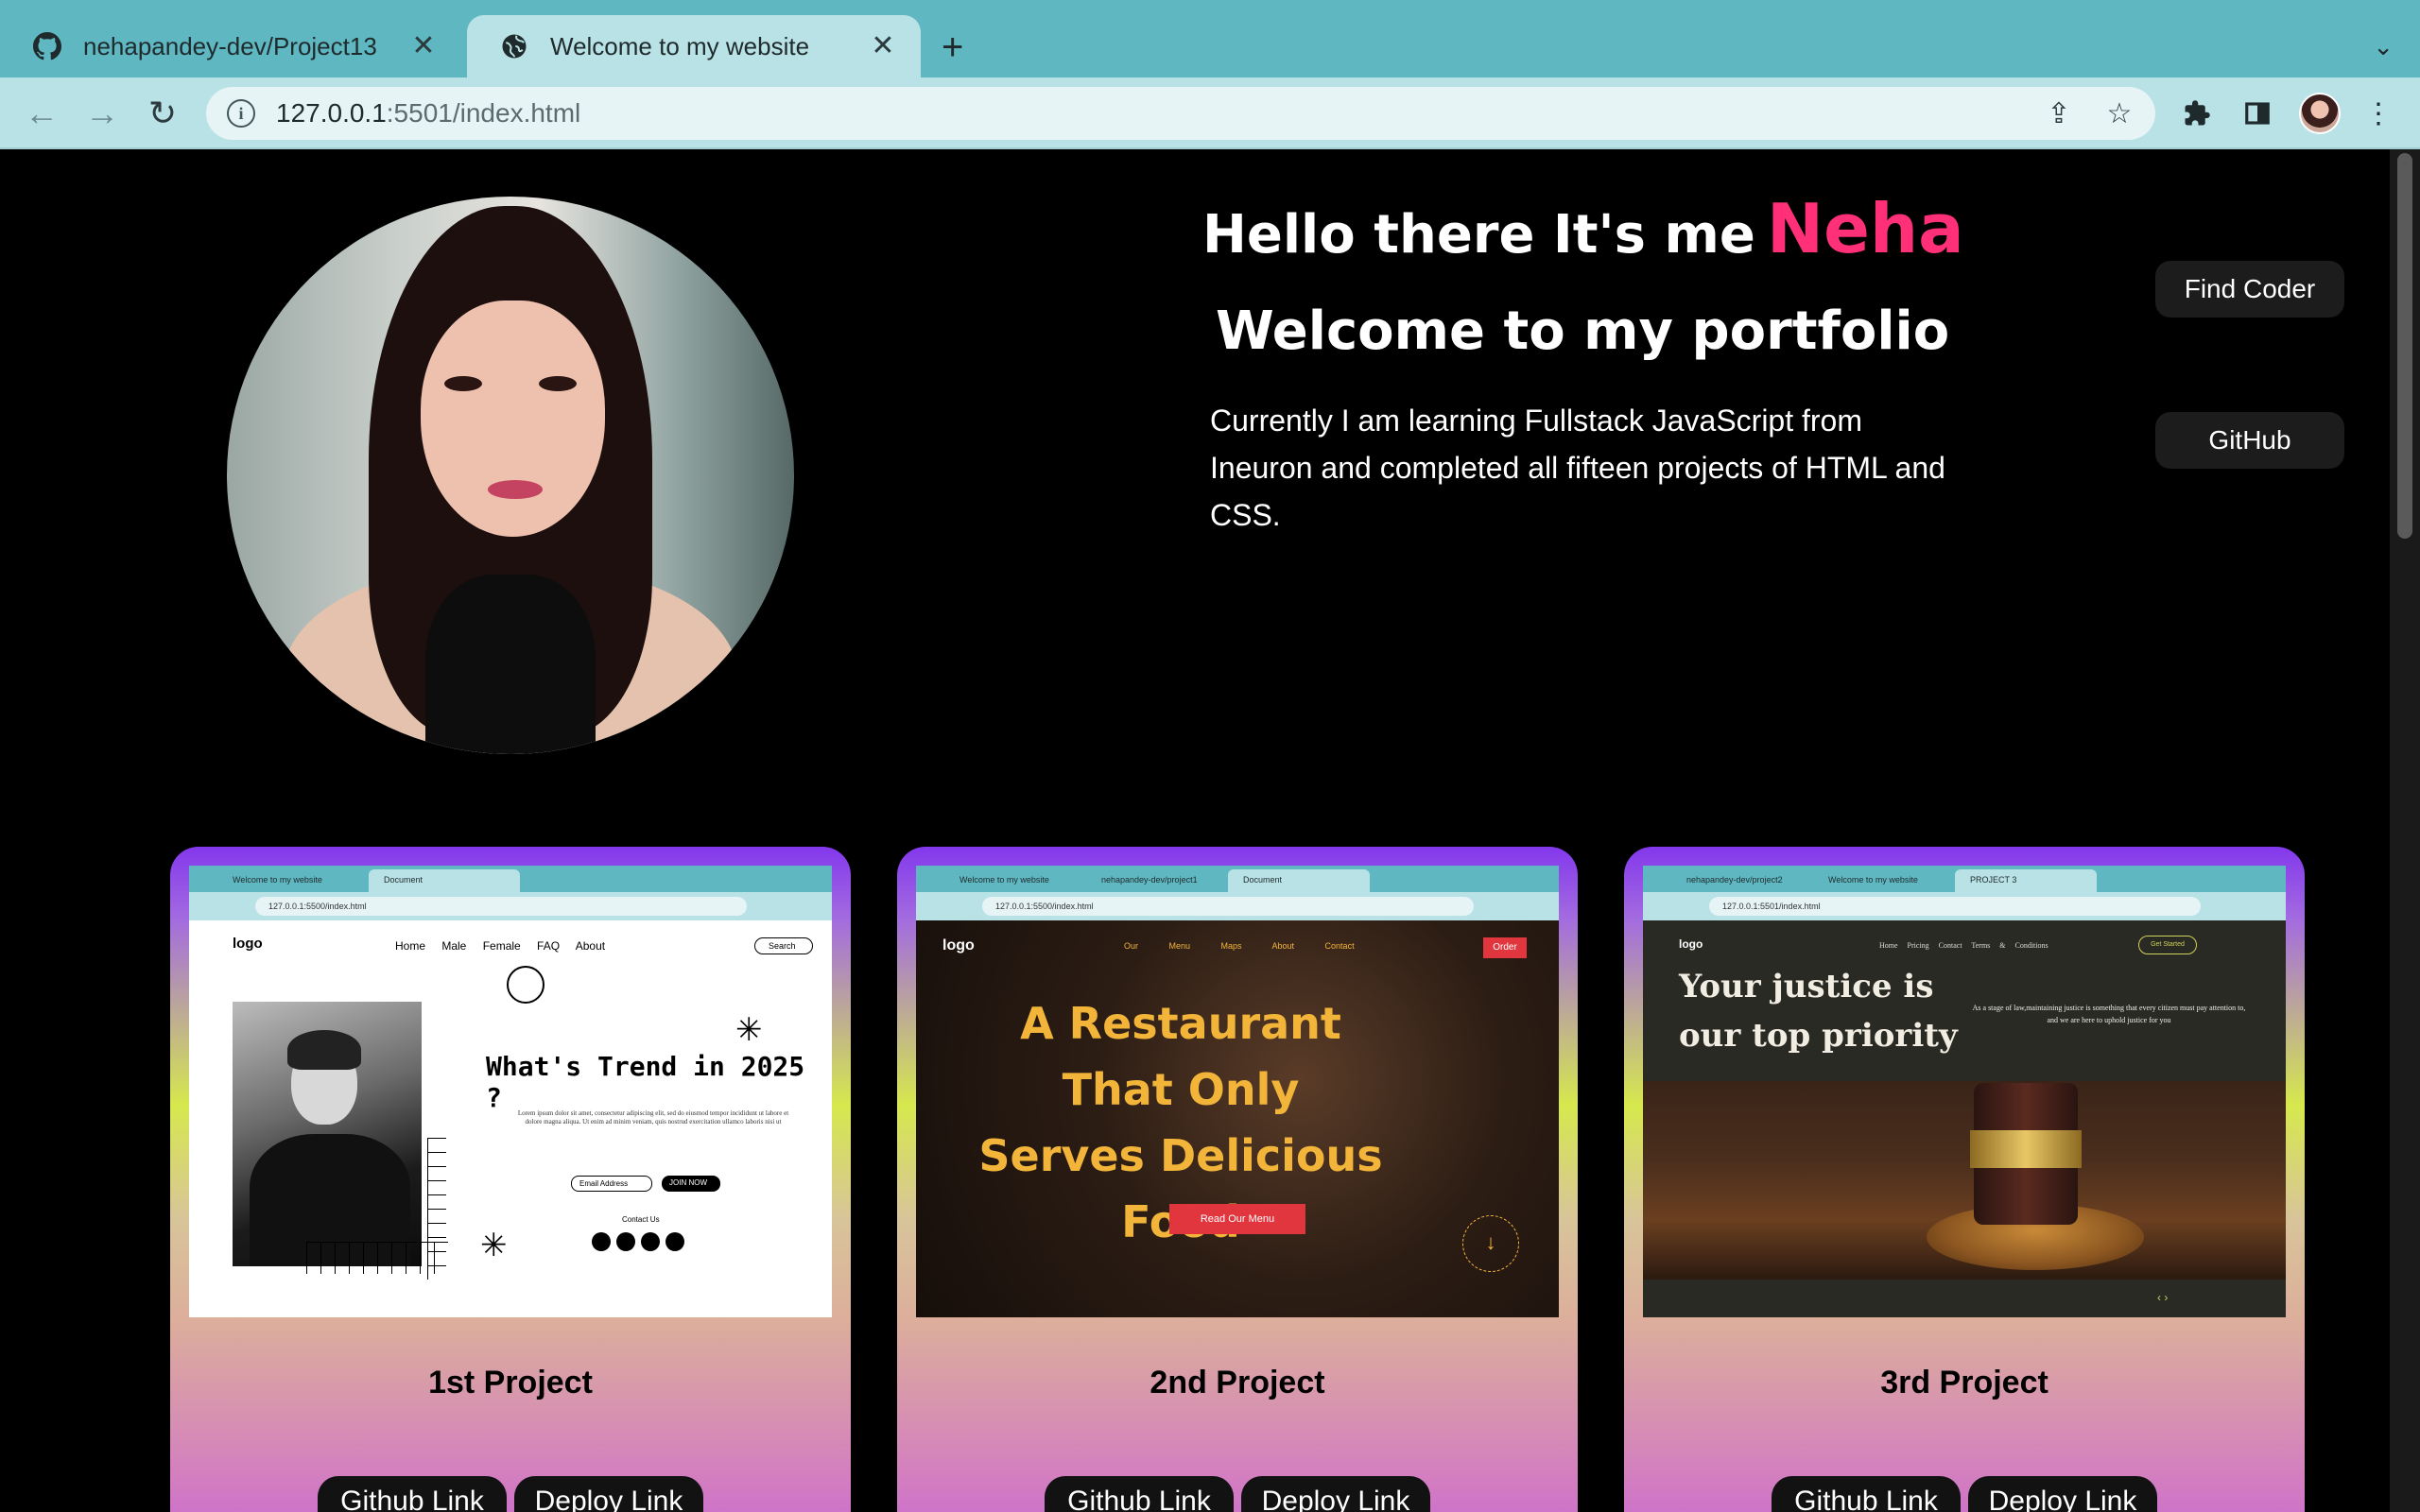  What do you see at coordinates (783, 945) in the screenshot?
I see `site-search: Search` at bounding box center [783, 945].